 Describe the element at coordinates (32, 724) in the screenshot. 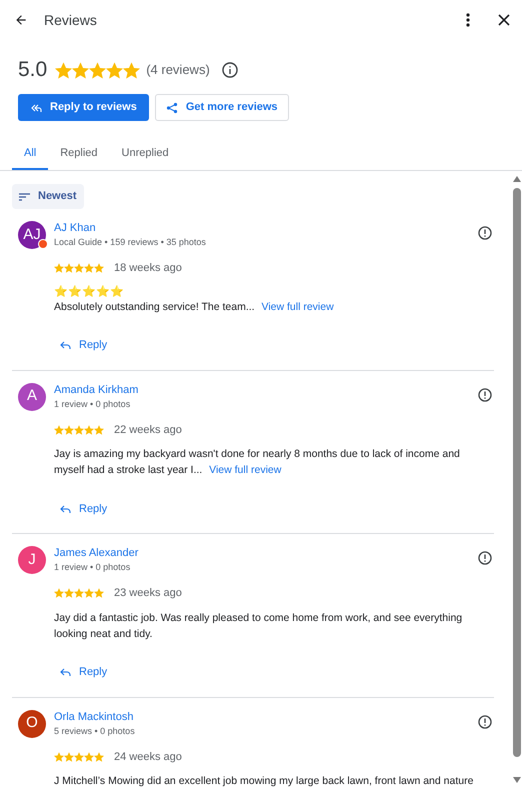

I see `avatar: O` at that location.